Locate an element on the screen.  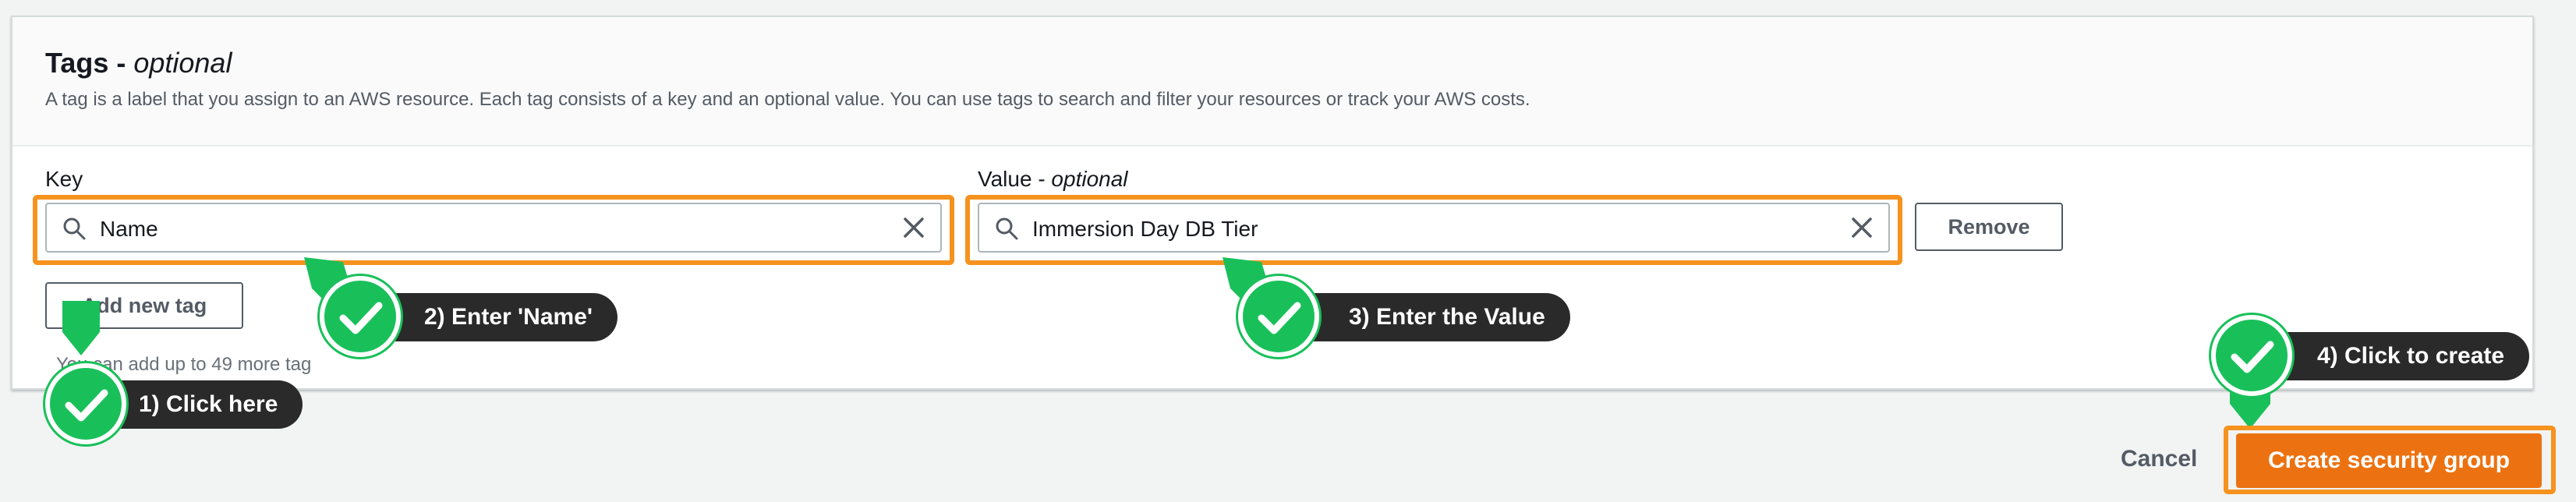
tags-title-text: Tags - is located at coordinates (89, 63).